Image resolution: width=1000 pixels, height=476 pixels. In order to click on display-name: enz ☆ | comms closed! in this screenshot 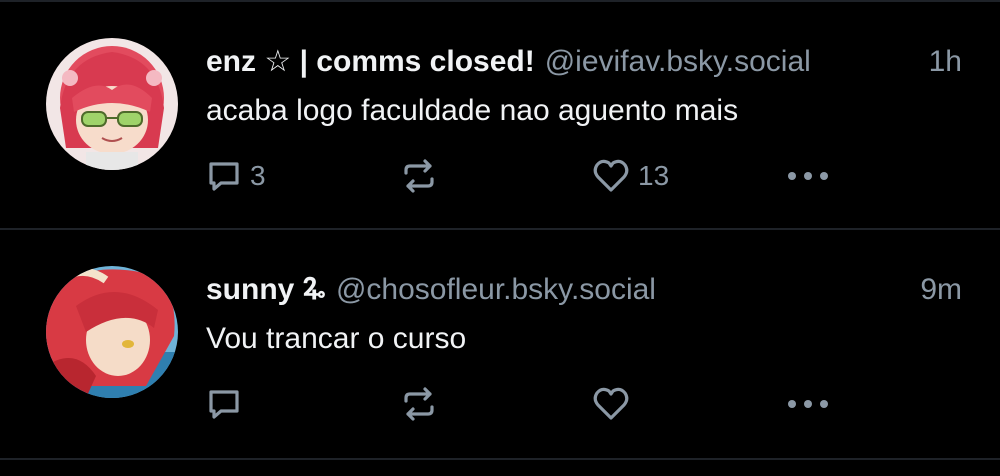, I will do `click(370, 62)`.